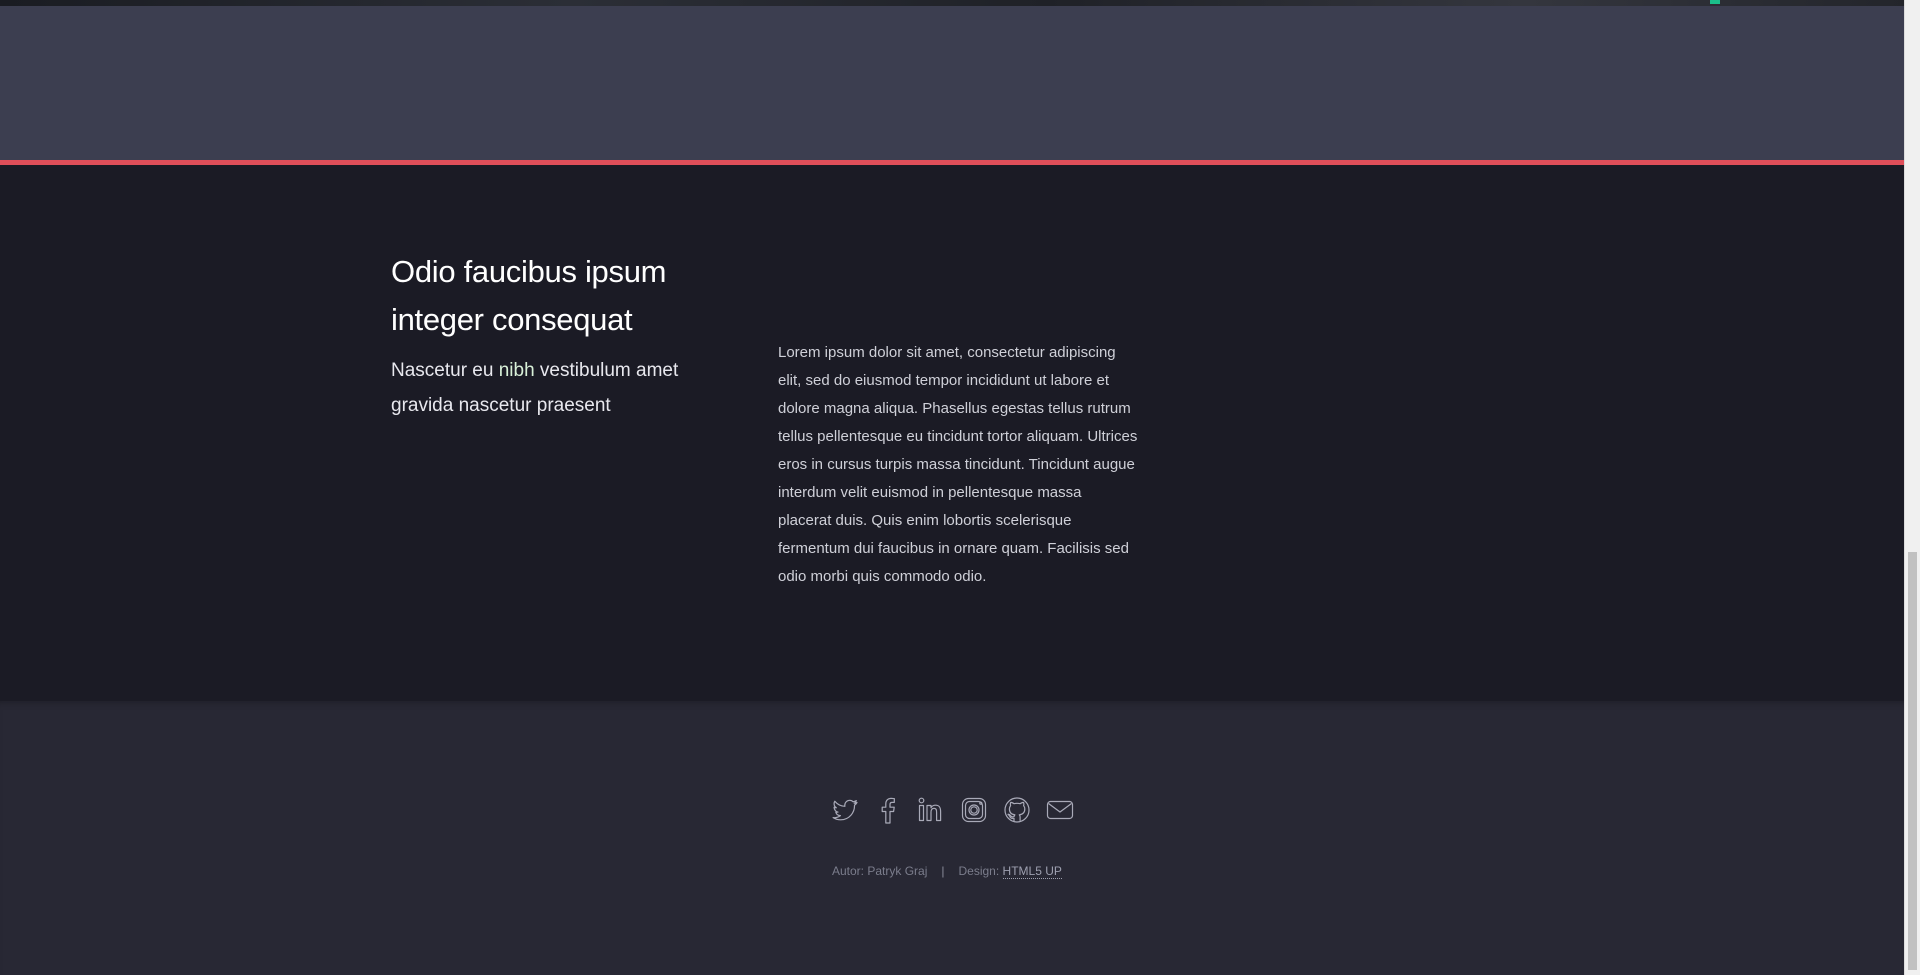 The image size is (1920, 975). Describe the element at coordinates (880, 871) in the screenshot. I see `author-credit: Autor: Patryk Graj` at that location.